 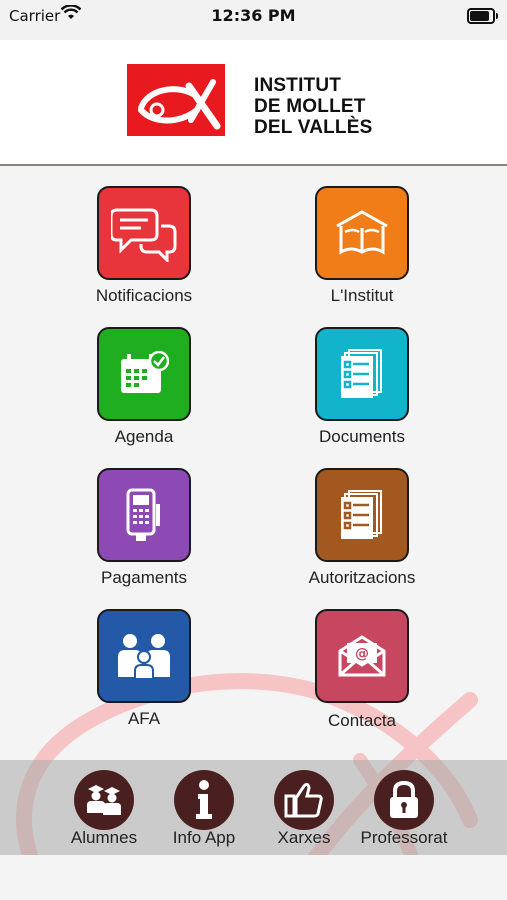 I want to click on header: INSTITUT DE MOLLET DEL VALLÈS, so click(x=253, y=103).